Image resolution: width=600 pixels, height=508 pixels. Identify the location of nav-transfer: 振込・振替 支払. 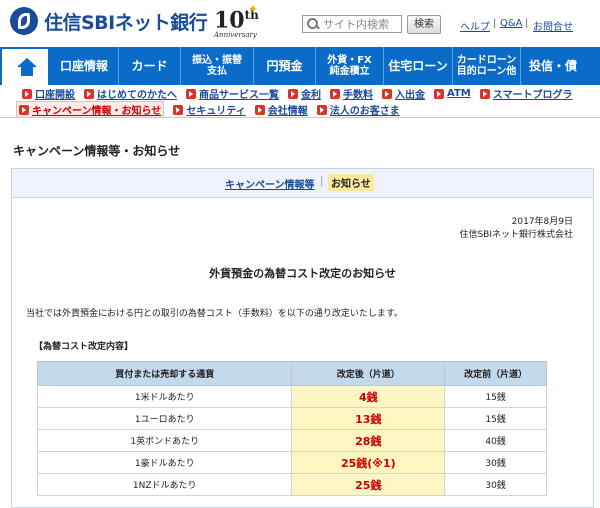
(217, 66).